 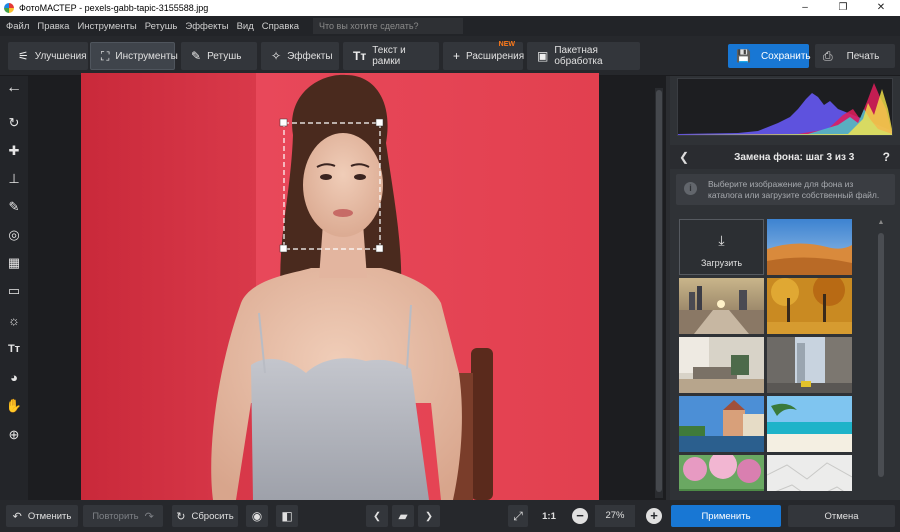 I want to click on thumbnail-canal-houses, so click(x=721, y=424).